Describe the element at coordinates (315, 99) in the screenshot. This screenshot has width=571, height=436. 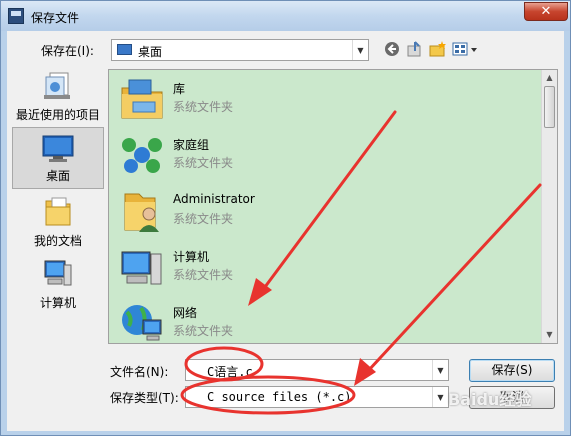
I see `list-item: 库 系统文件夹` at that location.